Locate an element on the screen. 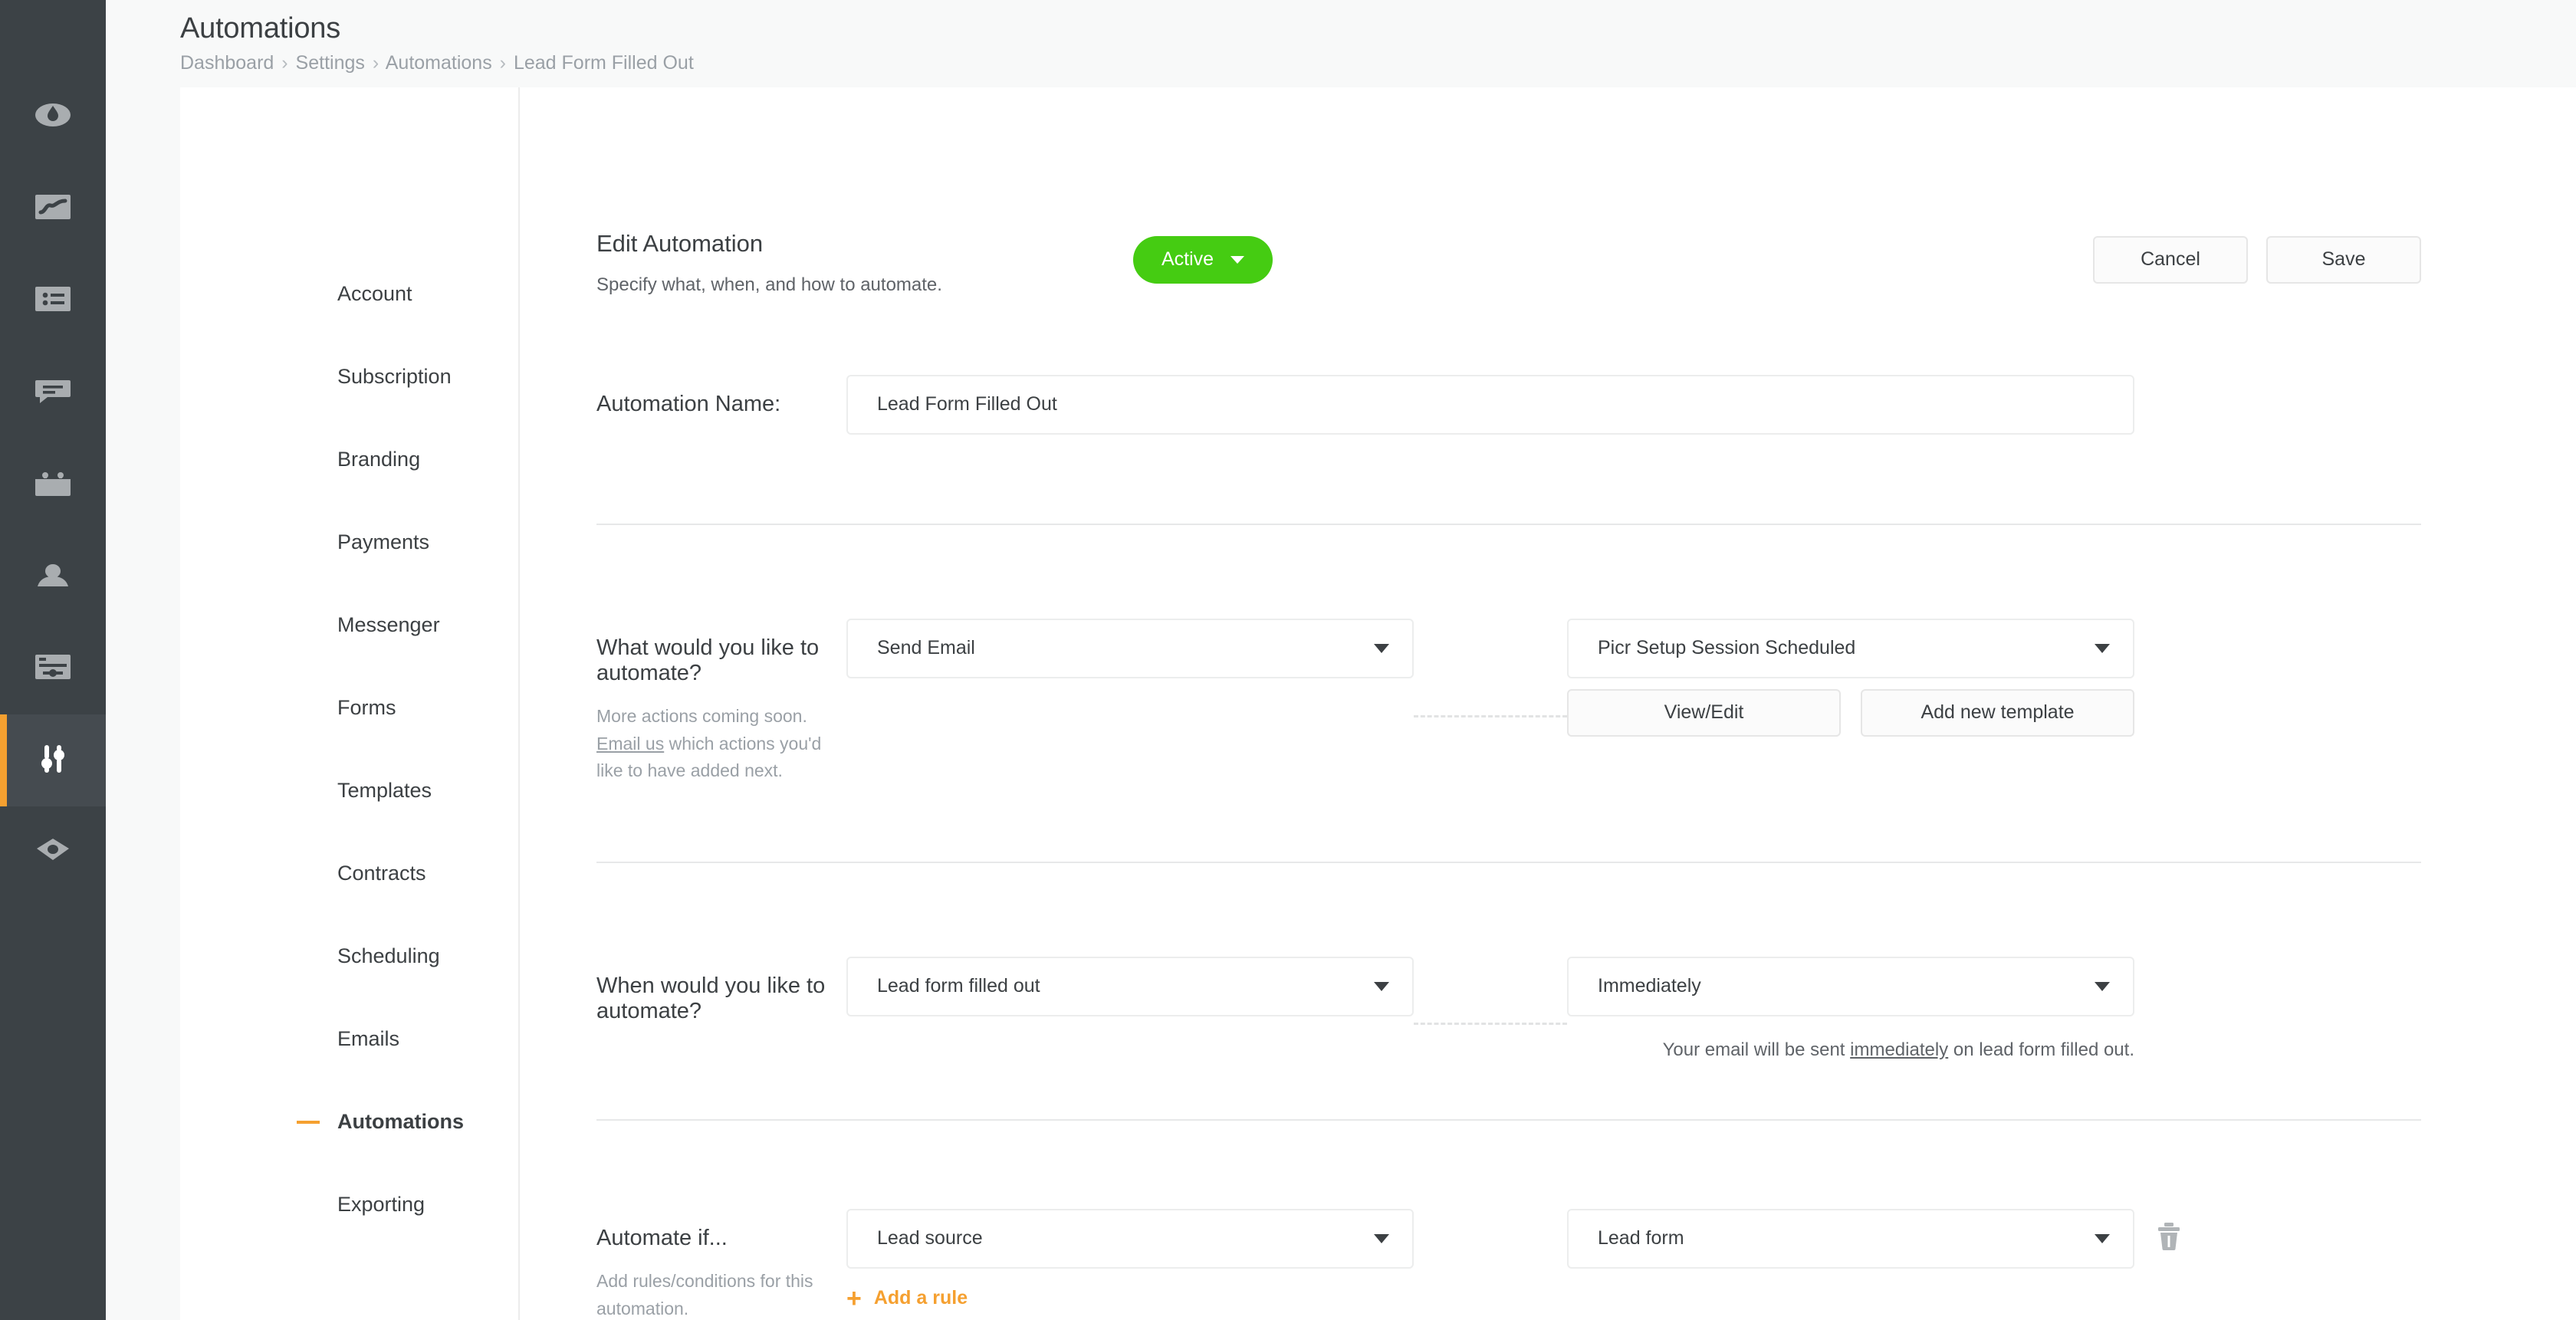 The width and height of the screenshot is (2576, 1320). automation-name-input: Lead Form Filled Out is located at coordinates (1490, 404).